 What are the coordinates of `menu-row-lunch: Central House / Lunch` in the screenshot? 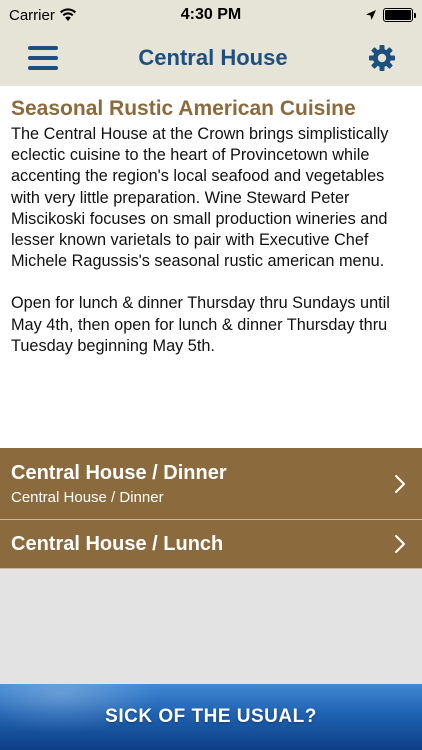 It's located at (211, 544).